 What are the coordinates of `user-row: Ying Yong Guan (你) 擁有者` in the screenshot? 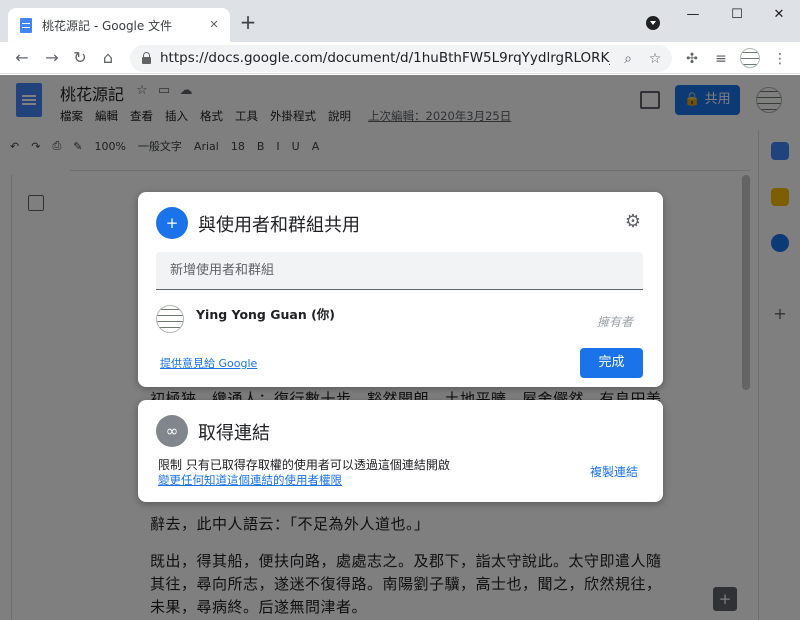 It's located at (399, 319).